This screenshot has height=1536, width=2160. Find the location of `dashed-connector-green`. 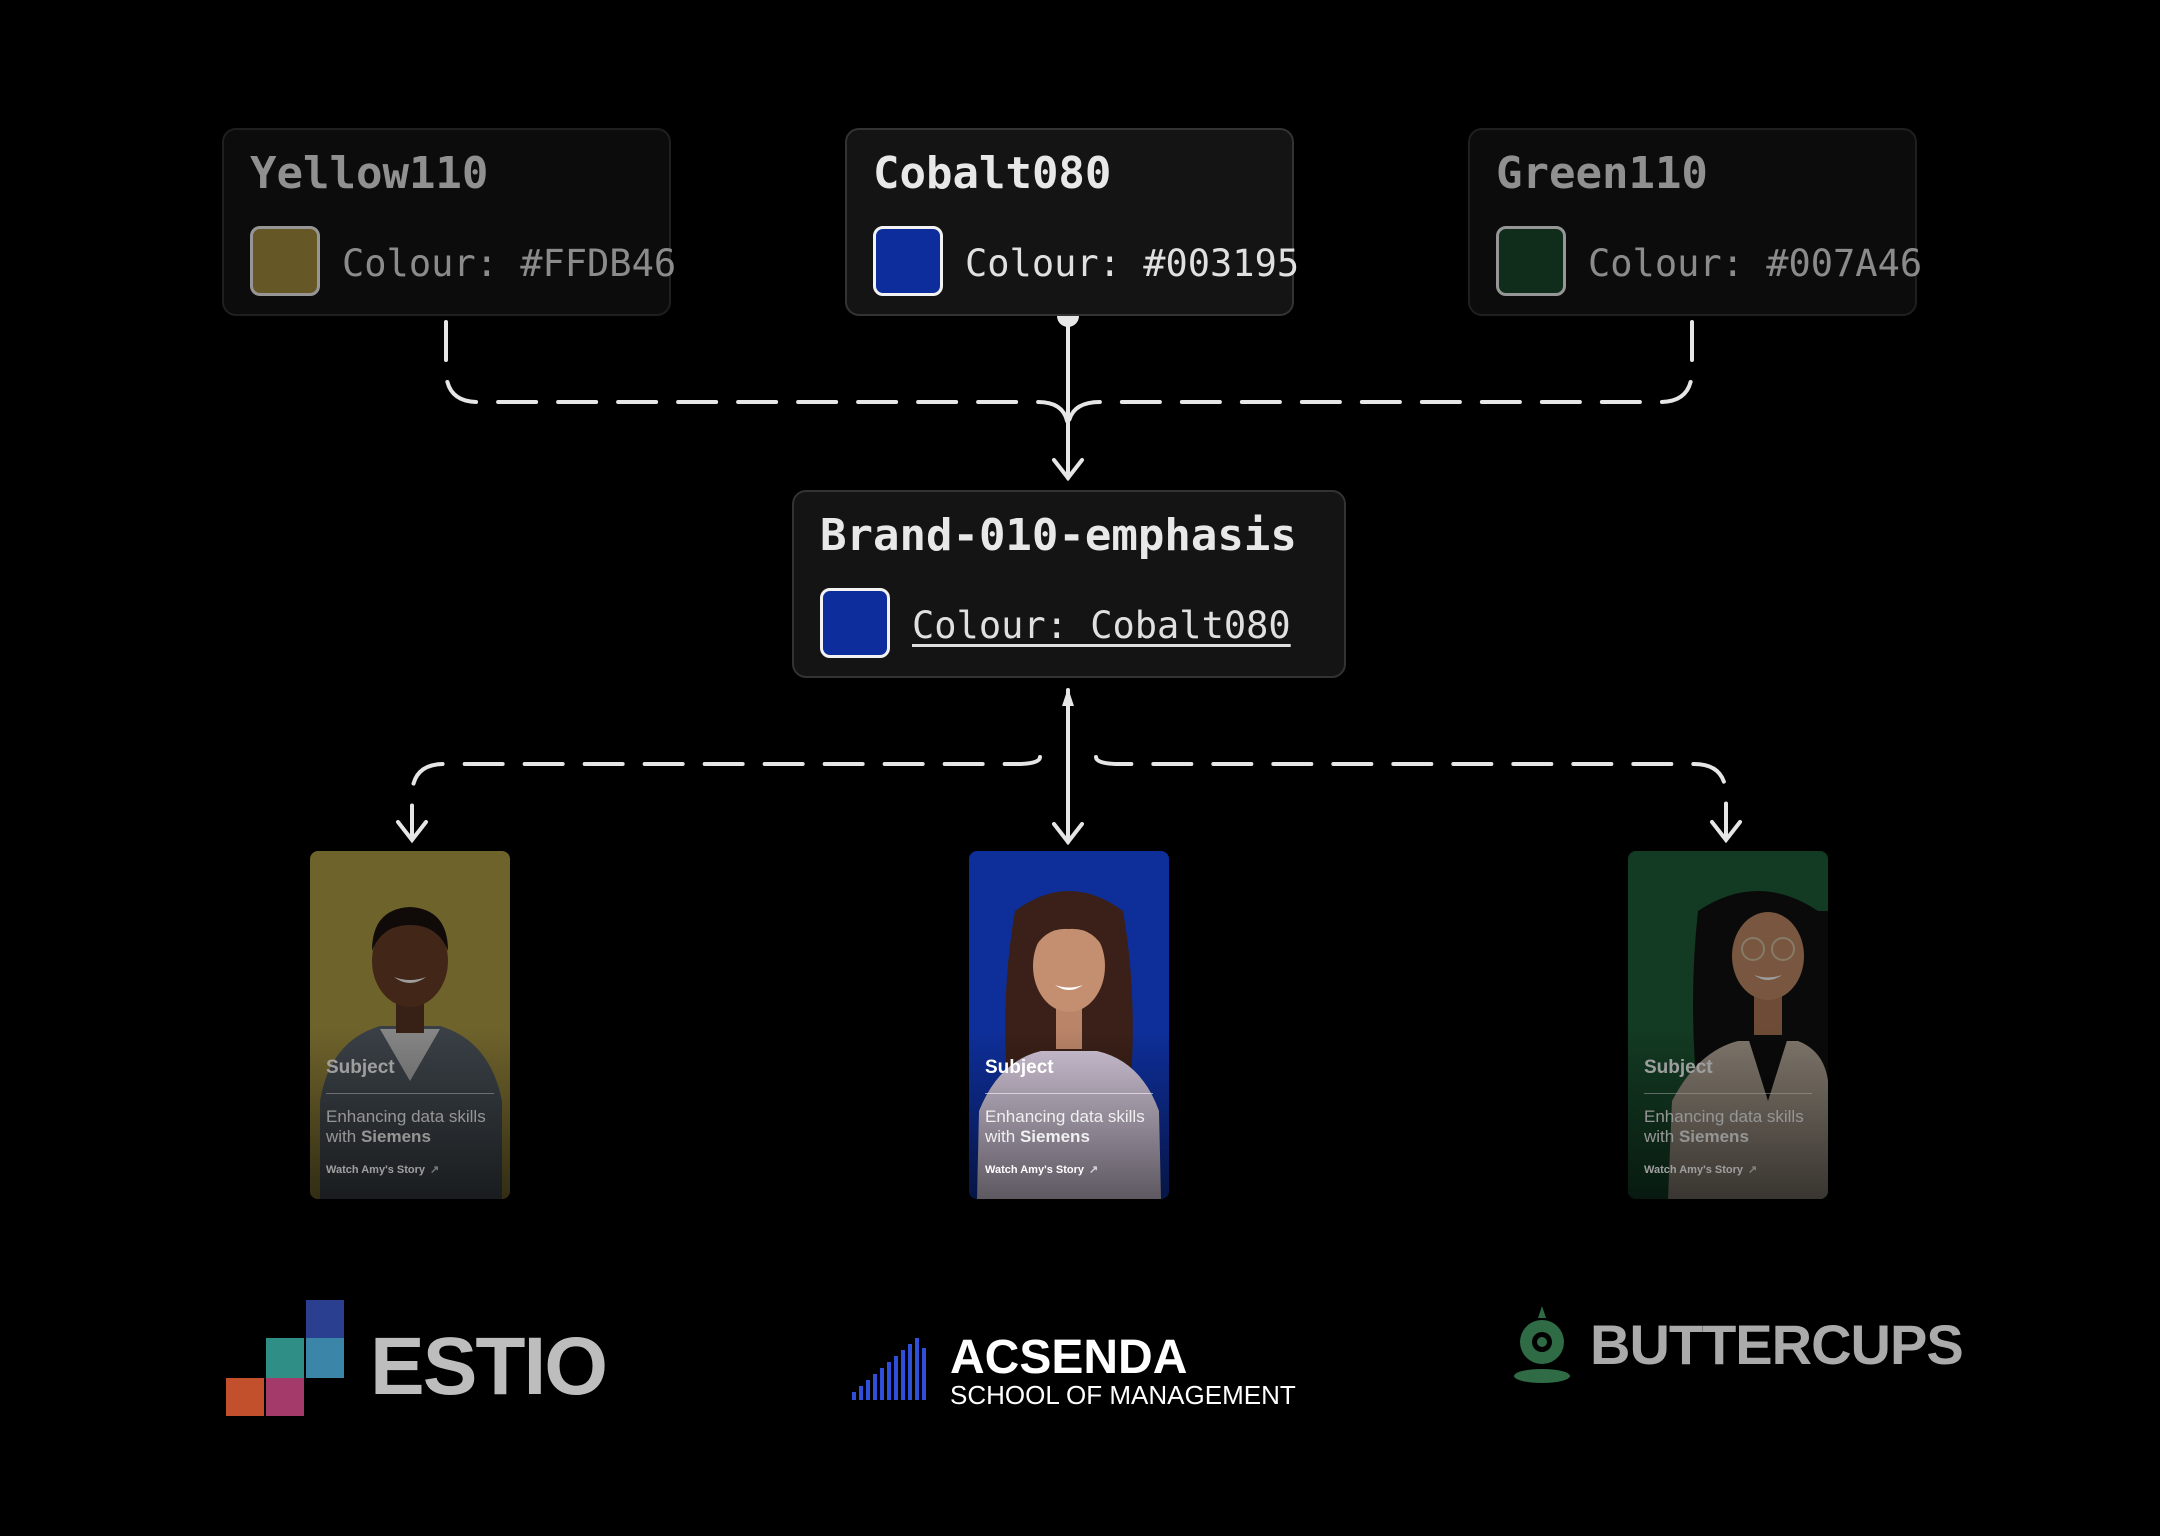

dashed-connector-green is located at coordinates (1380, 376).